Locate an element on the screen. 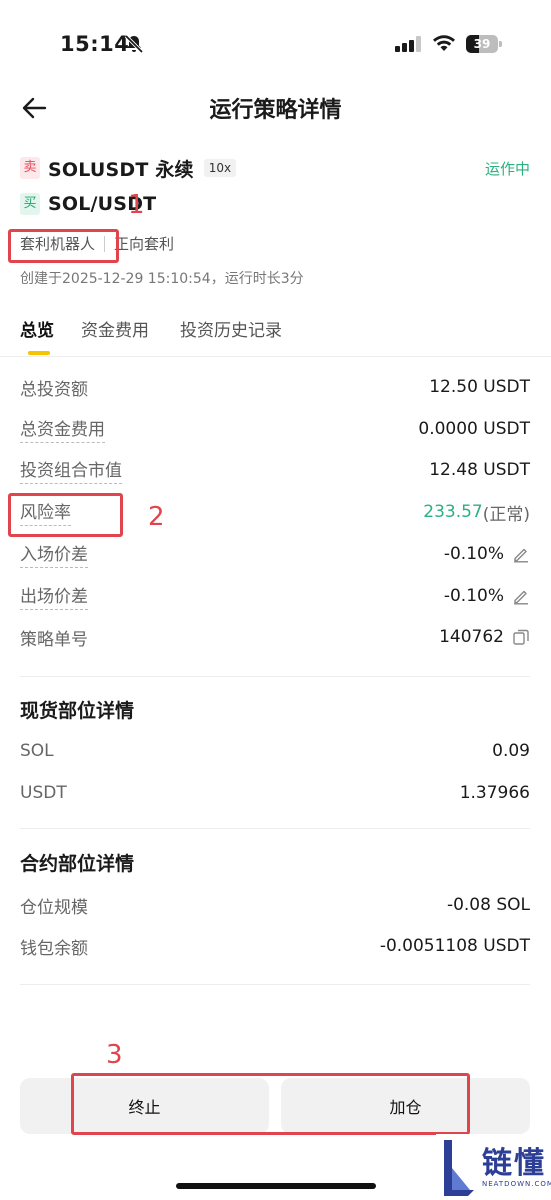 This screenshot has height=1200, width=551. row-exit-spread: 出场价差 -0.10% is located at coordinates (275, 596).